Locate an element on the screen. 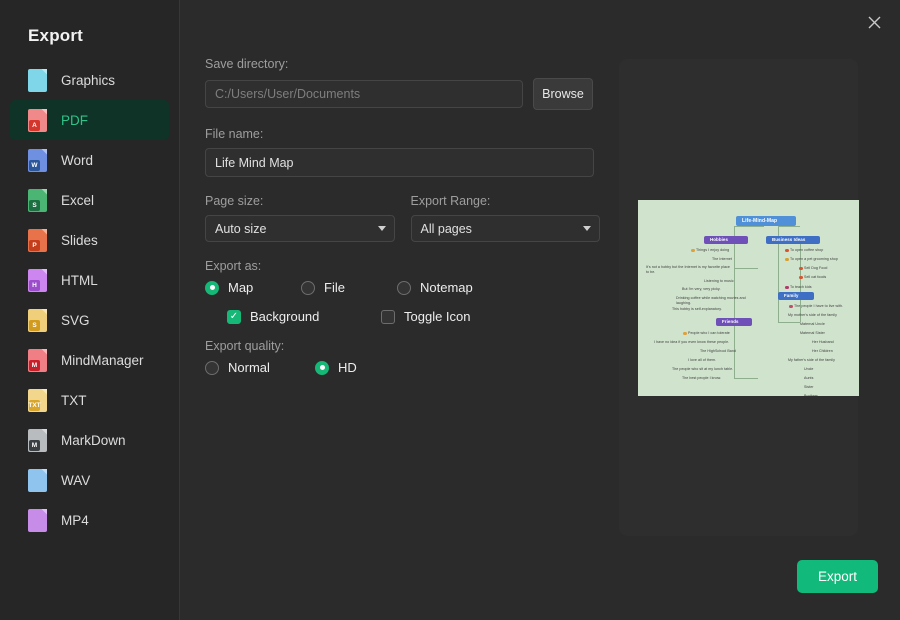  sidebar-item-label: WAV is located at coordinates (76, 480).